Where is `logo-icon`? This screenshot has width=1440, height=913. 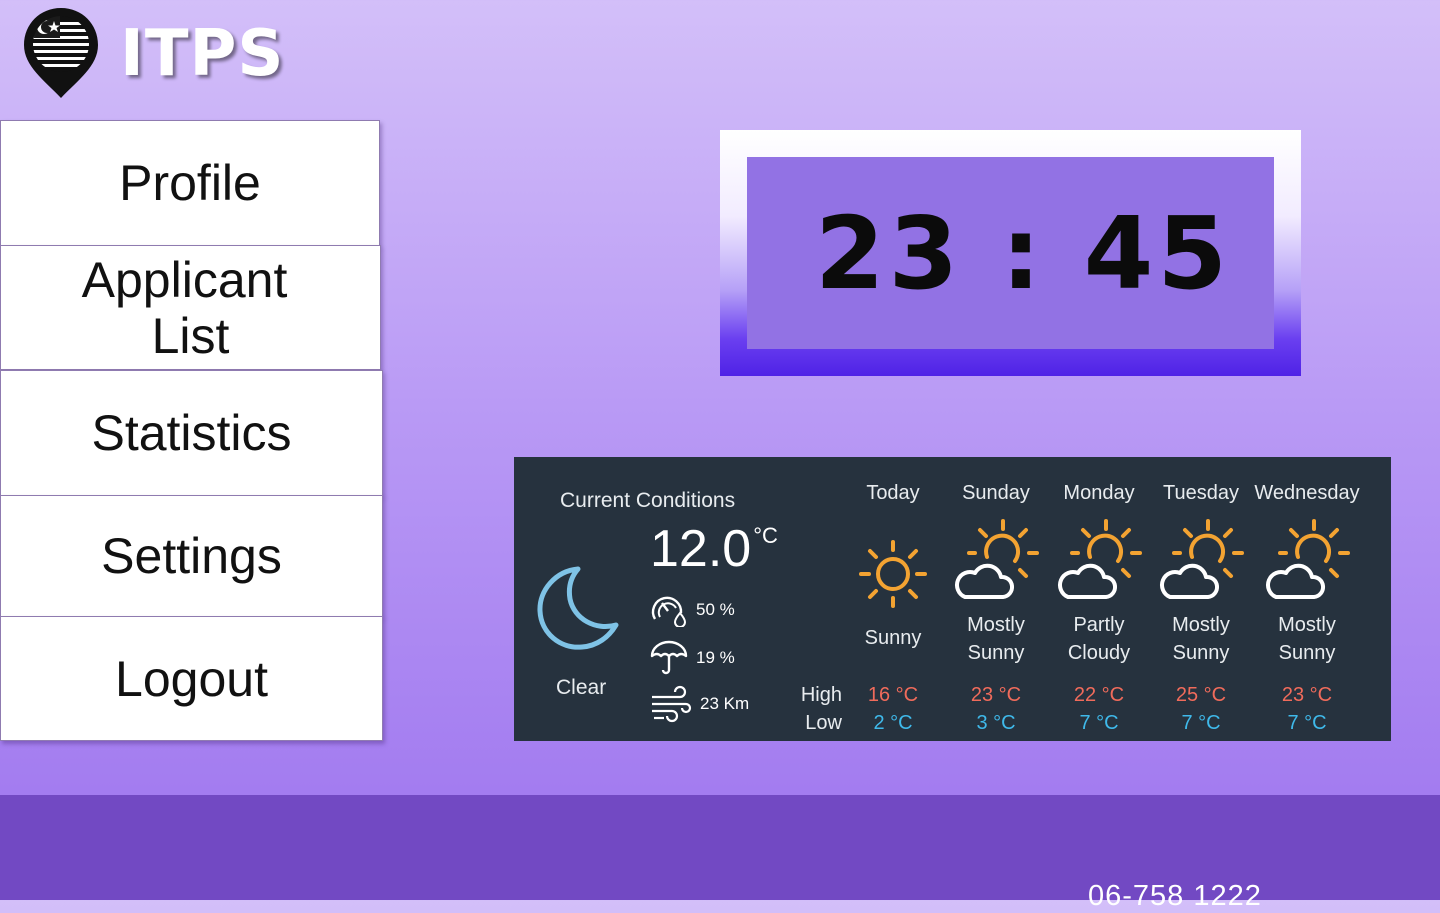 logo-icon is located at coordinates (61, 53).